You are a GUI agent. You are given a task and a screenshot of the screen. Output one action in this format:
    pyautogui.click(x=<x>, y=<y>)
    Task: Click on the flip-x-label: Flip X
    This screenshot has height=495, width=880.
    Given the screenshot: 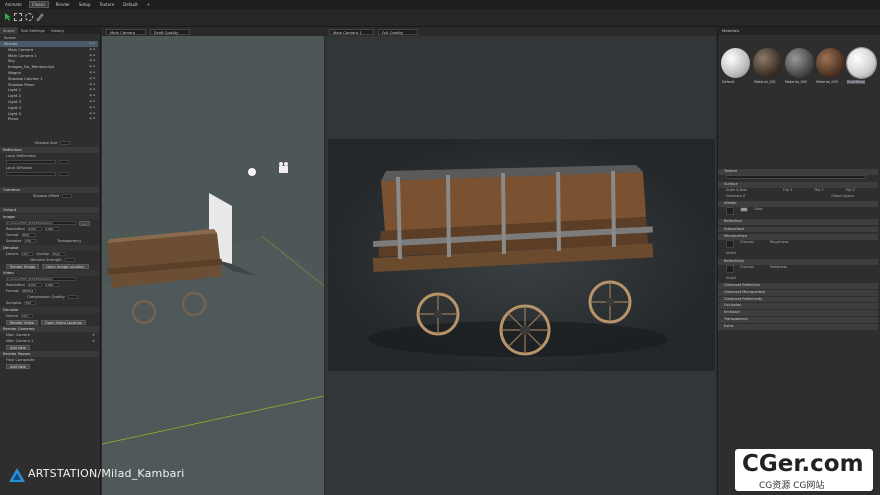 What is the action you would take?
    pyautogui.click(x=787, y=191)
    